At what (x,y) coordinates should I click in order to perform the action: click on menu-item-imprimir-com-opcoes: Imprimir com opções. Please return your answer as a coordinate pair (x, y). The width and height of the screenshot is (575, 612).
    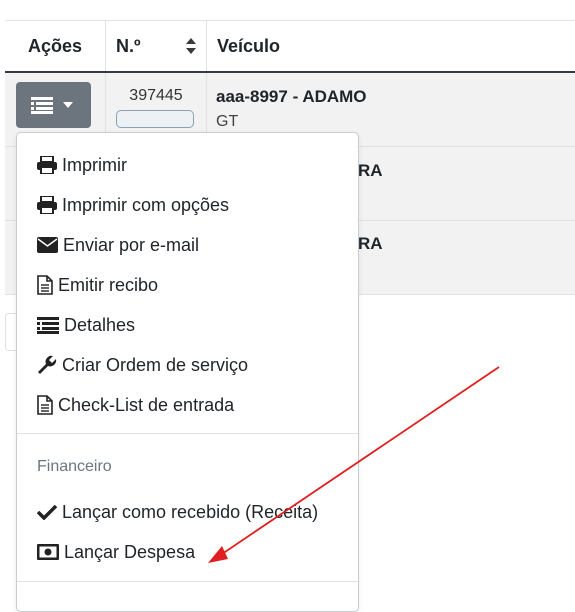
    Looking at the image, I should click on (133, 205).